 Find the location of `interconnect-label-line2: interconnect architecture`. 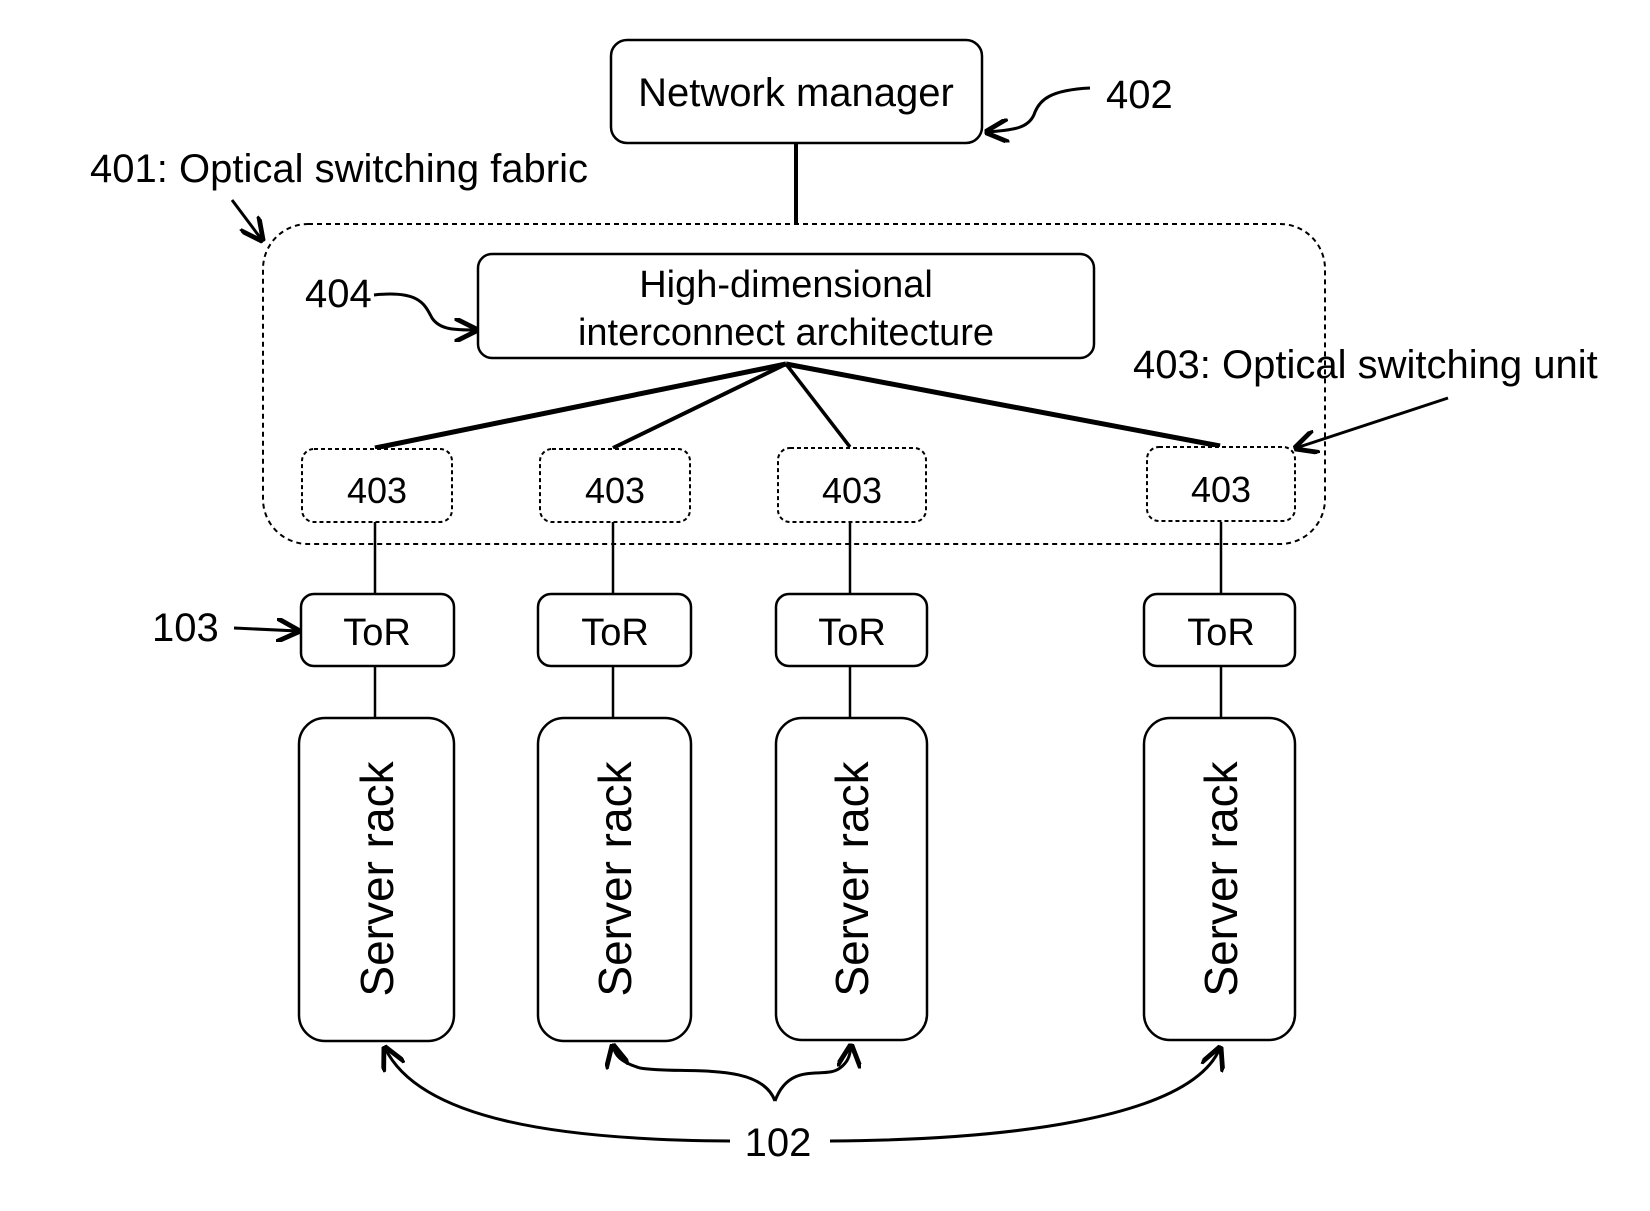

interconnect-label-line2: interconnect architecture is located at coordinates (786, 333).